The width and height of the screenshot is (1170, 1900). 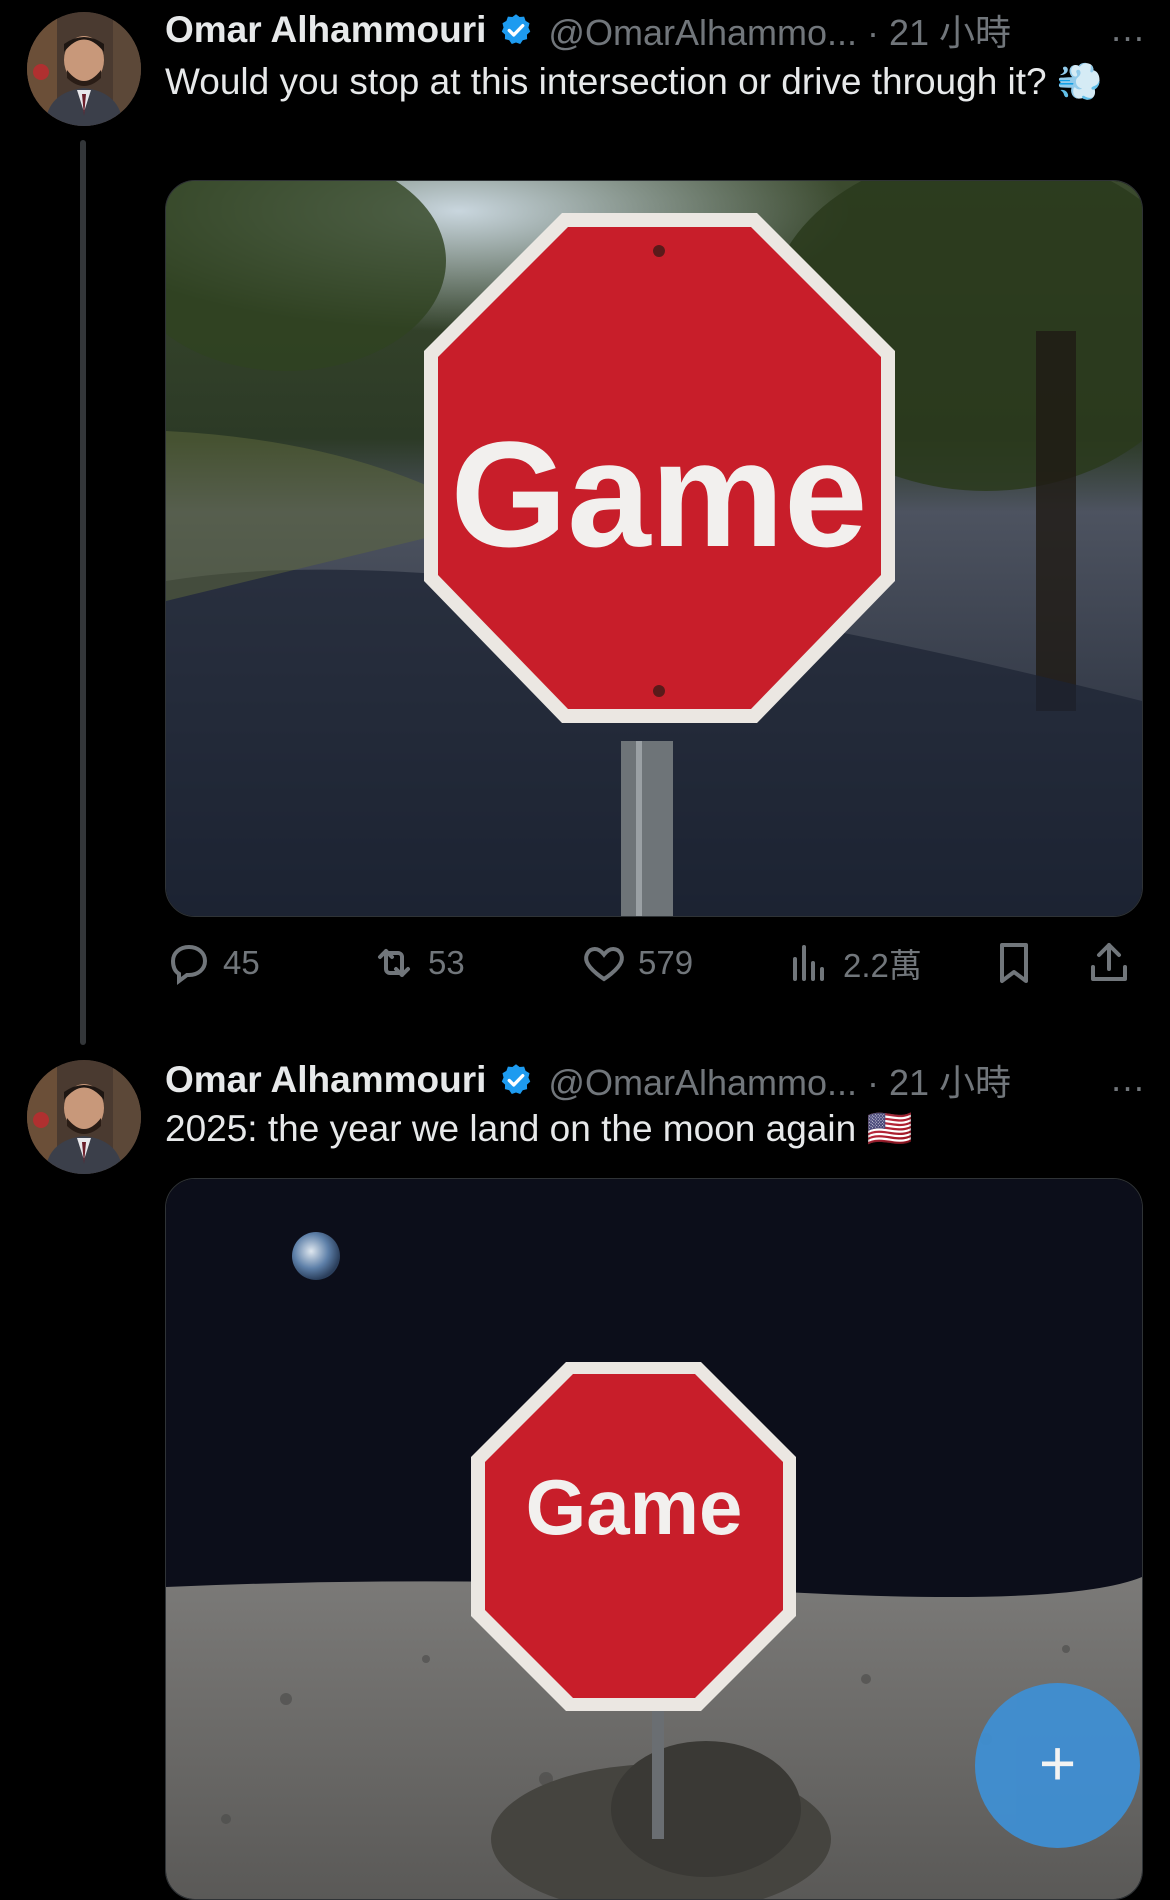 What do you see at coordinates (808, 962) in the screenshot?
I see `views-chart-icon` at bounding box center [808, 962].